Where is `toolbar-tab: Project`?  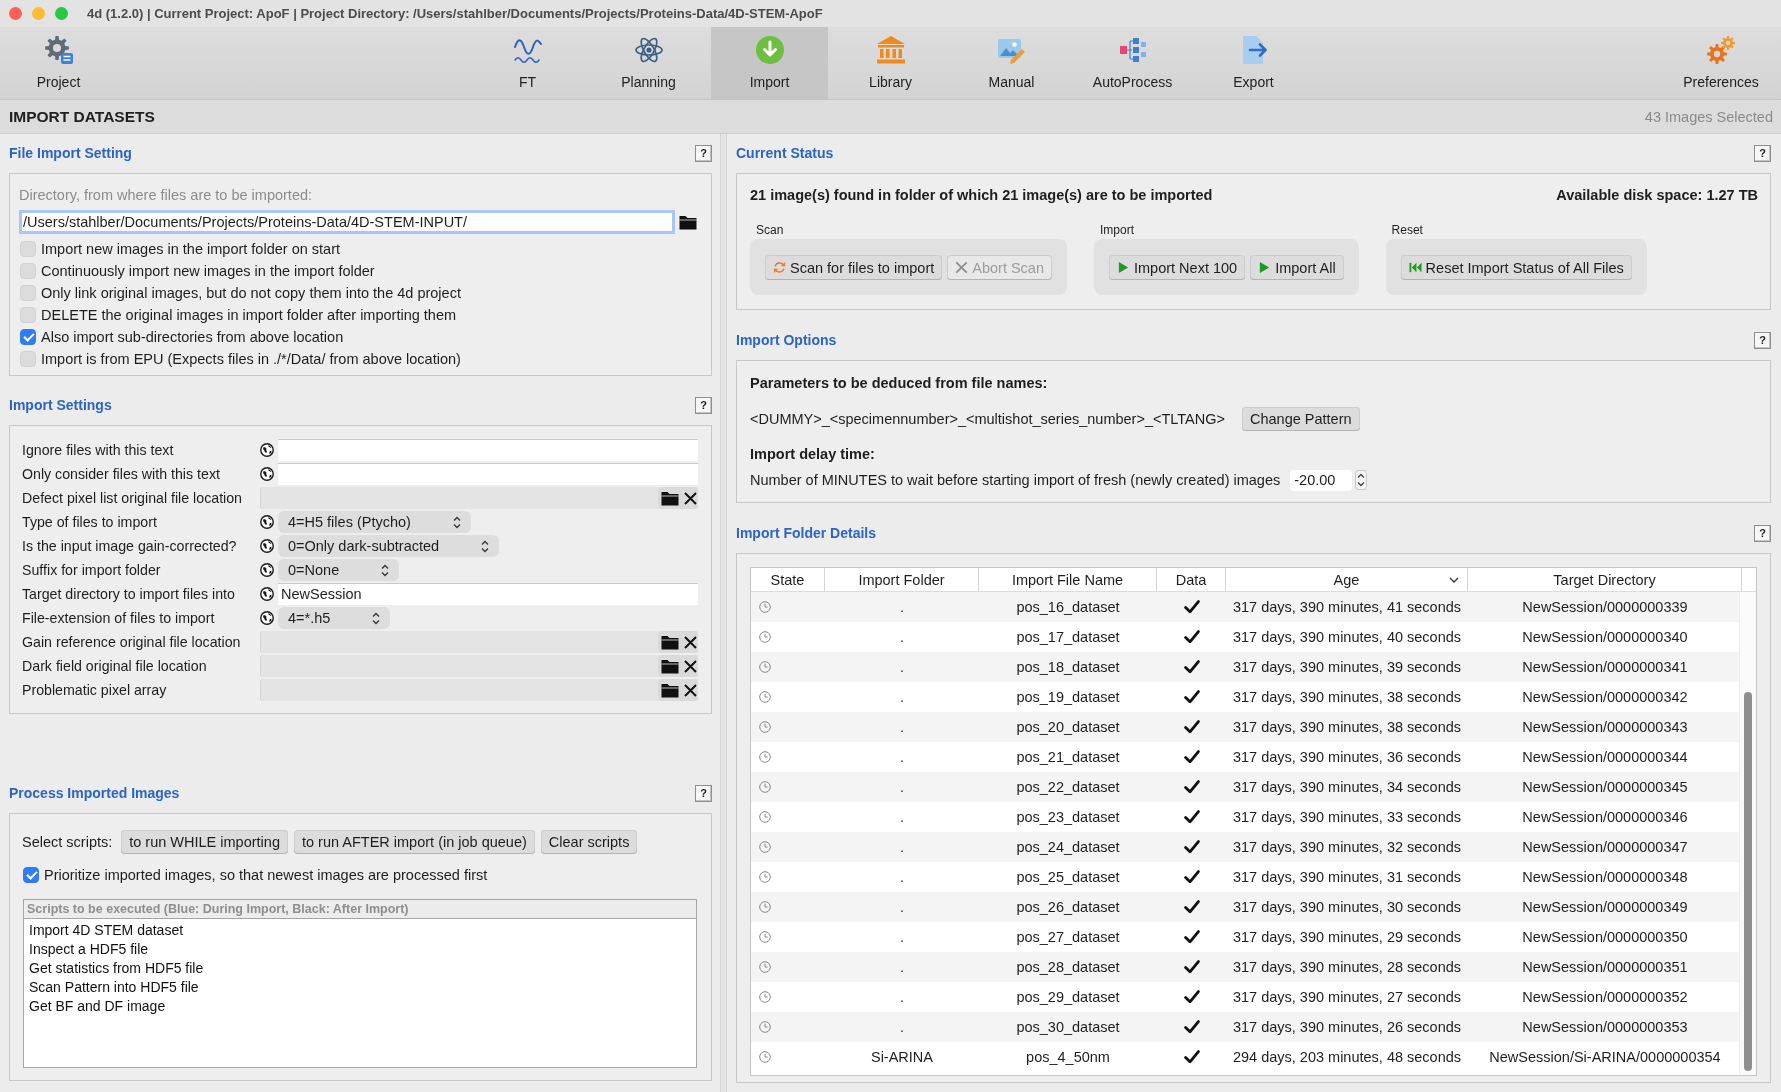 toolbar-tab: Project is located at coordinates (58, 63).